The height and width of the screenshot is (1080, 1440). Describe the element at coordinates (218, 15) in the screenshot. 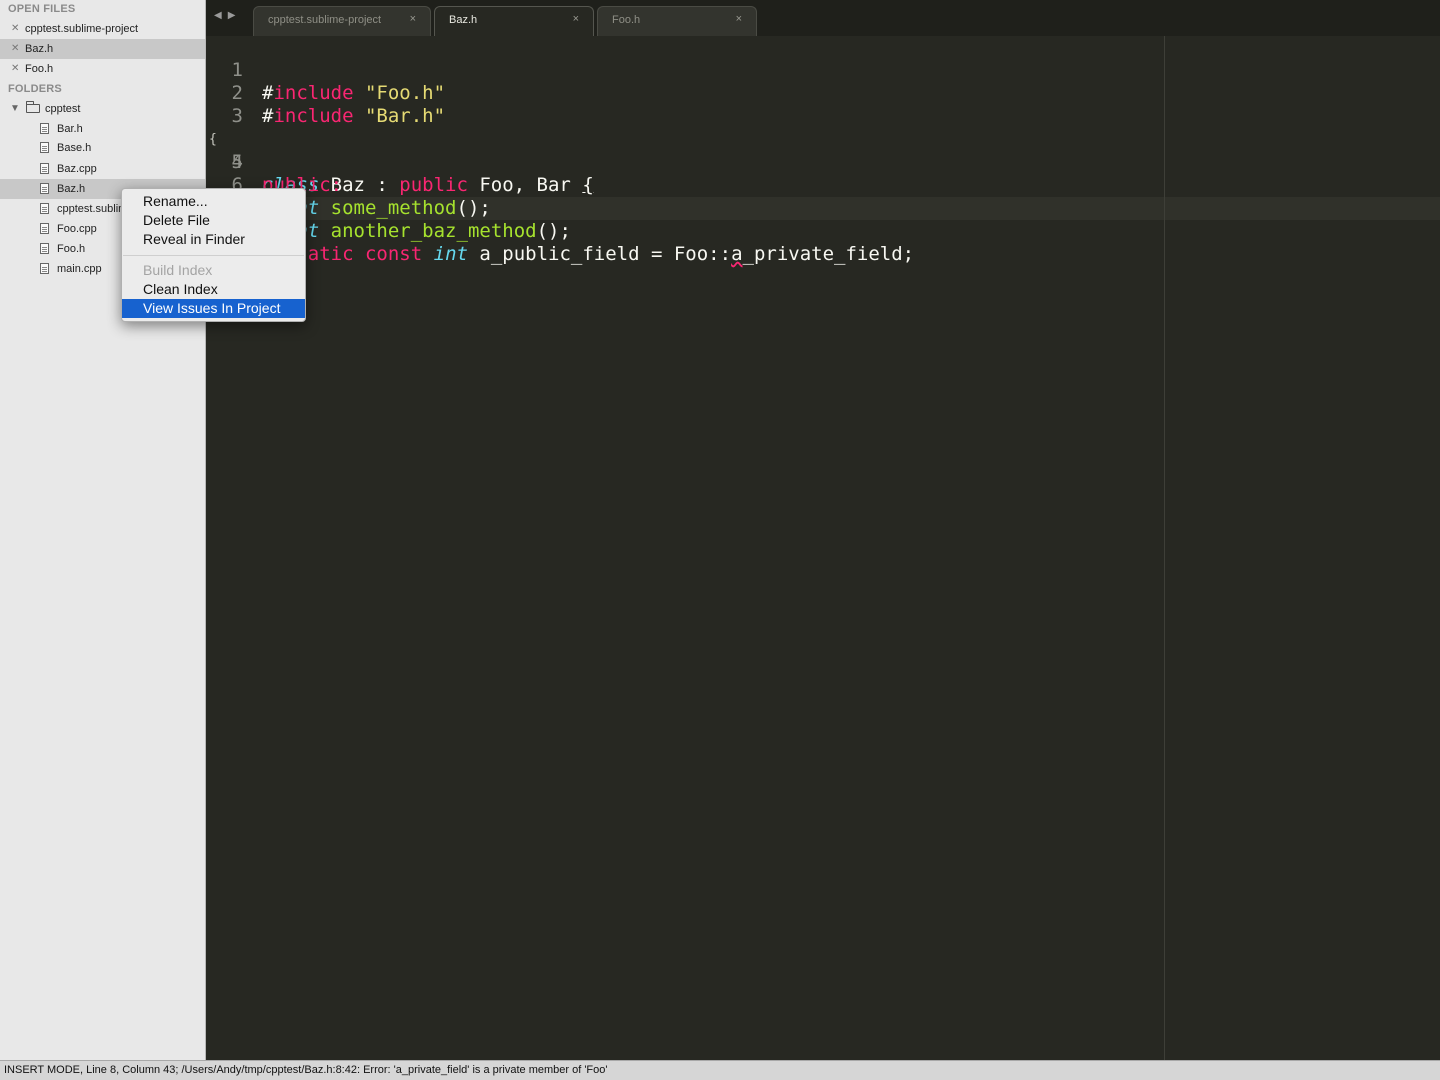

I see `back-arrow-icon: ◀` at that location.